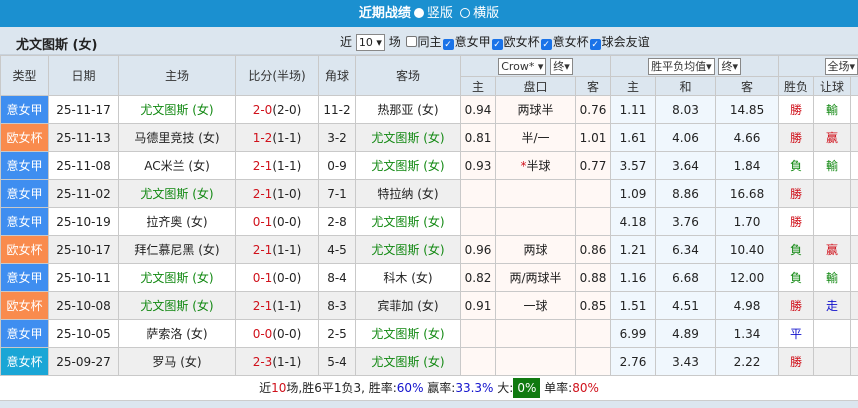 The width and height of the screenshot is (858, 408). I want to click on col-eu-home: 主, so click(633, 86).